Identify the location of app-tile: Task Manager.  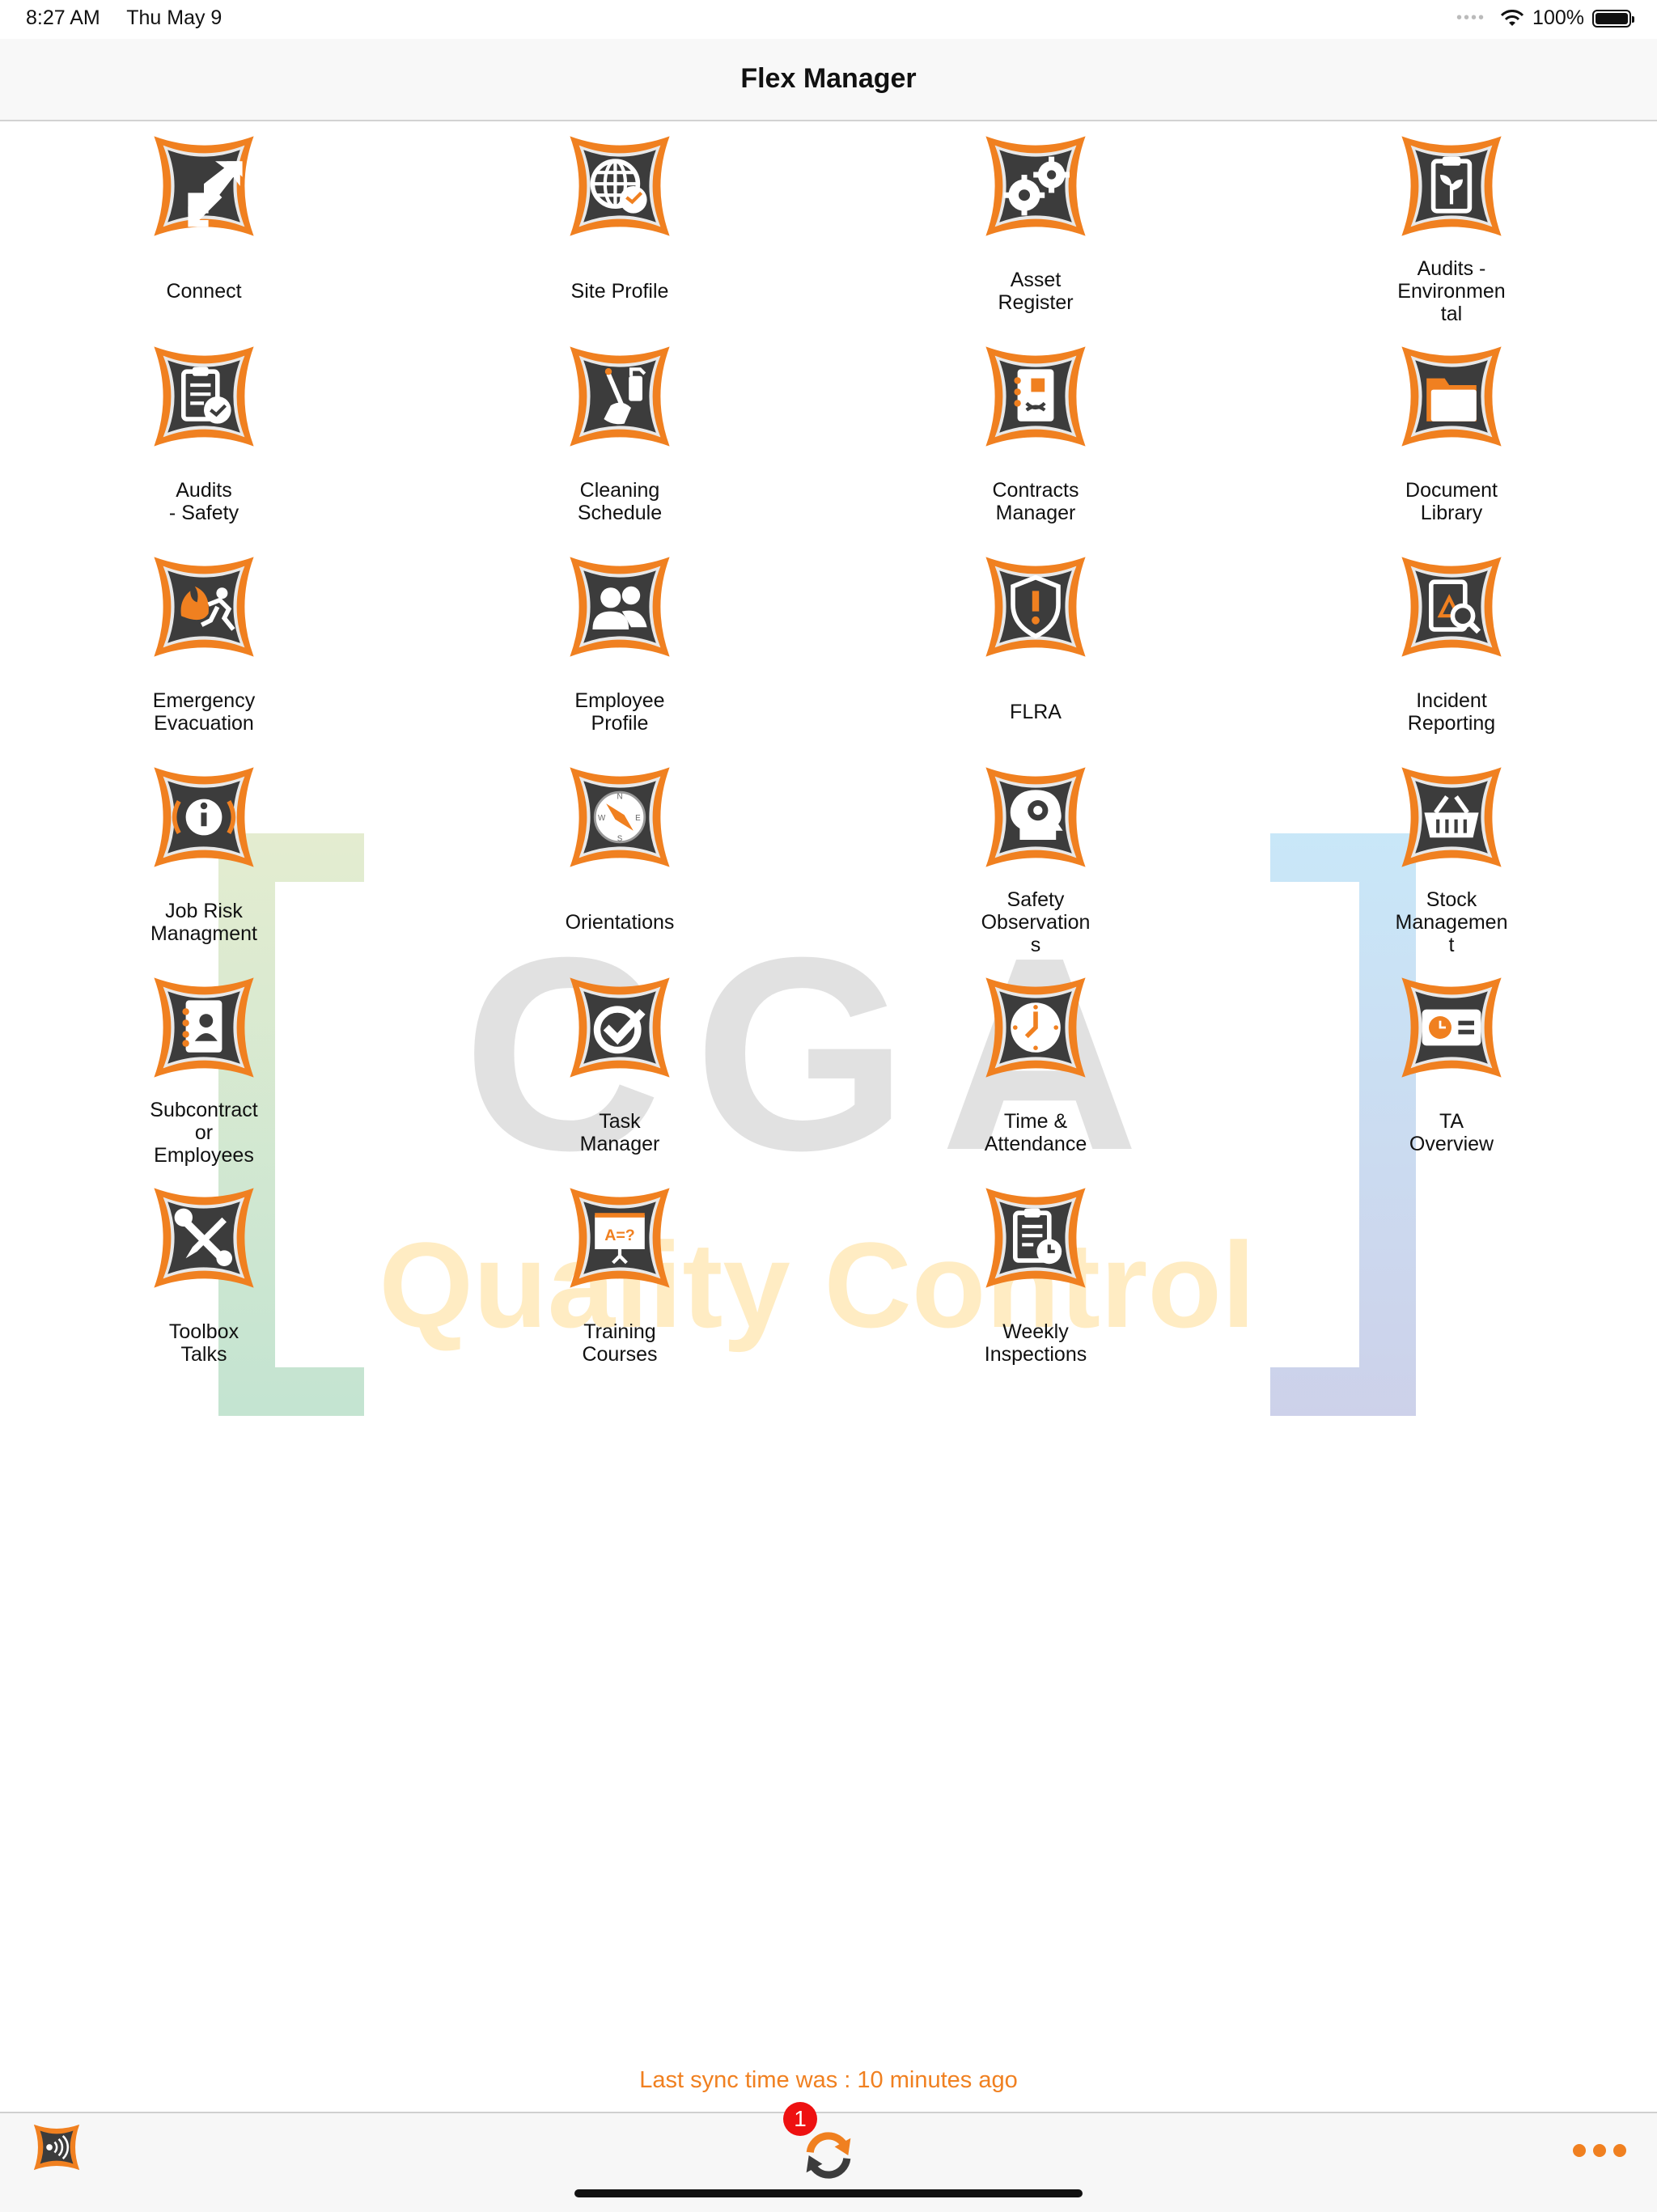
(619, 1072).